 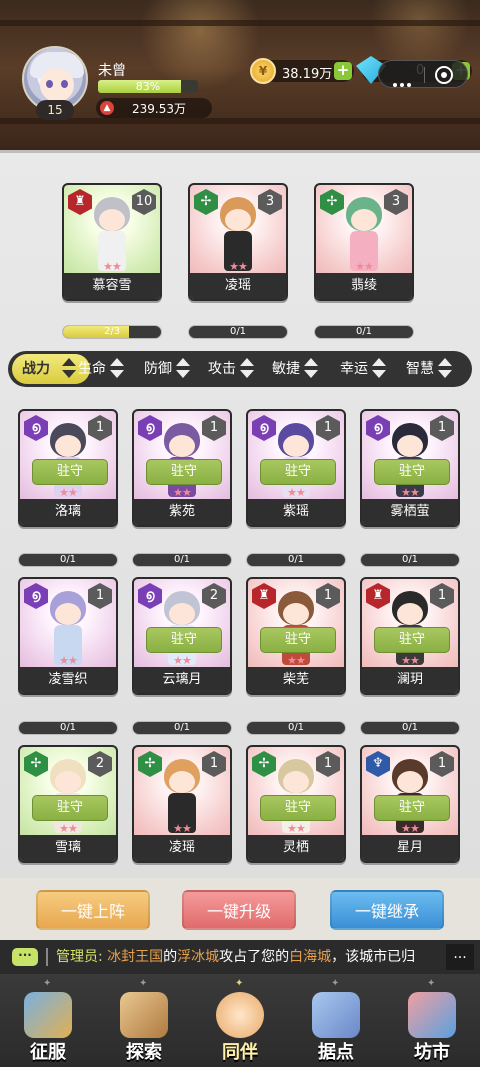 I want to click on bottom-nav: ✦ 征服 ✦ 探索 ✦ 同伴 ✦ 据点 ✦ 坊市, so click(x=240, y=1020).